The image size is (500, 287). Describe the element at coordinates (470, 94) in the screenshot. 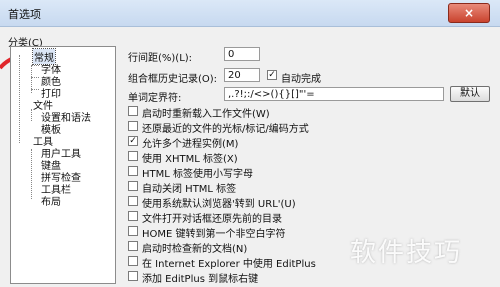

I see `default-button: 默认` at that location.